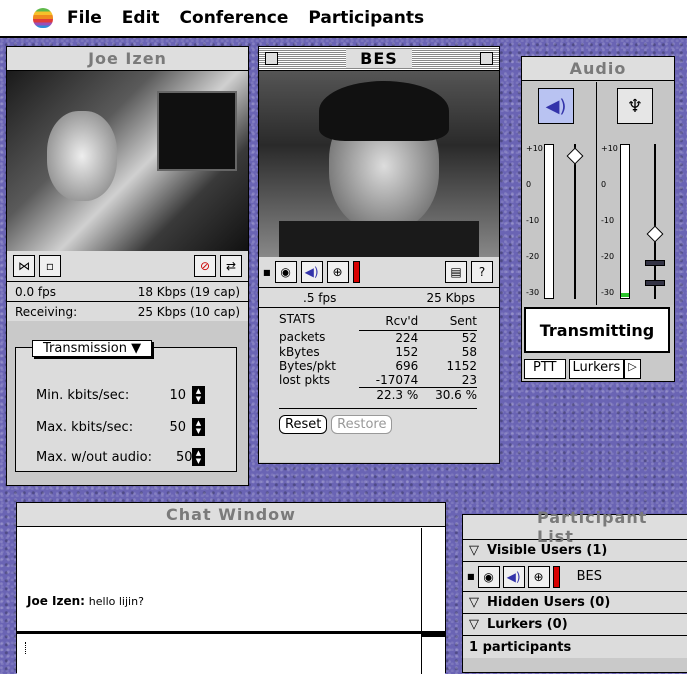 The image size is (687, 674). Describe the element at coordinates (205, 266) in the screenshot. I see `stop-icon: ⊘` at that location.